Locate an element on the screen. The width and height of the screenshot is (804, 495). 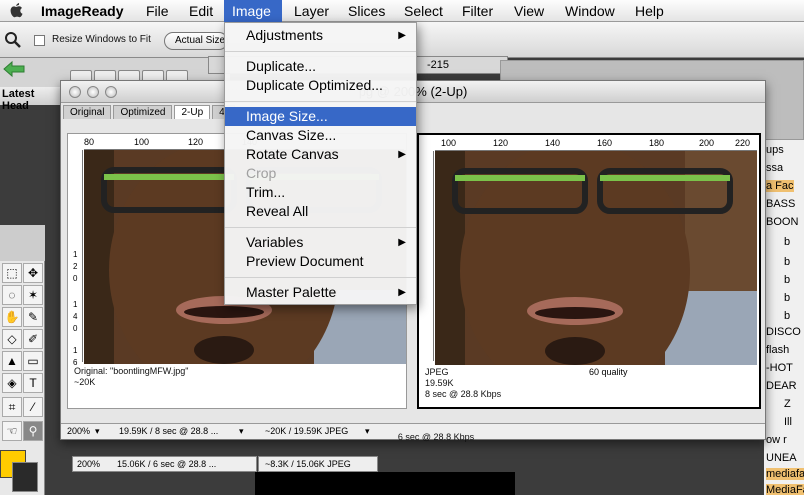
list-item: DEAR is located at coordinates (781, 386).